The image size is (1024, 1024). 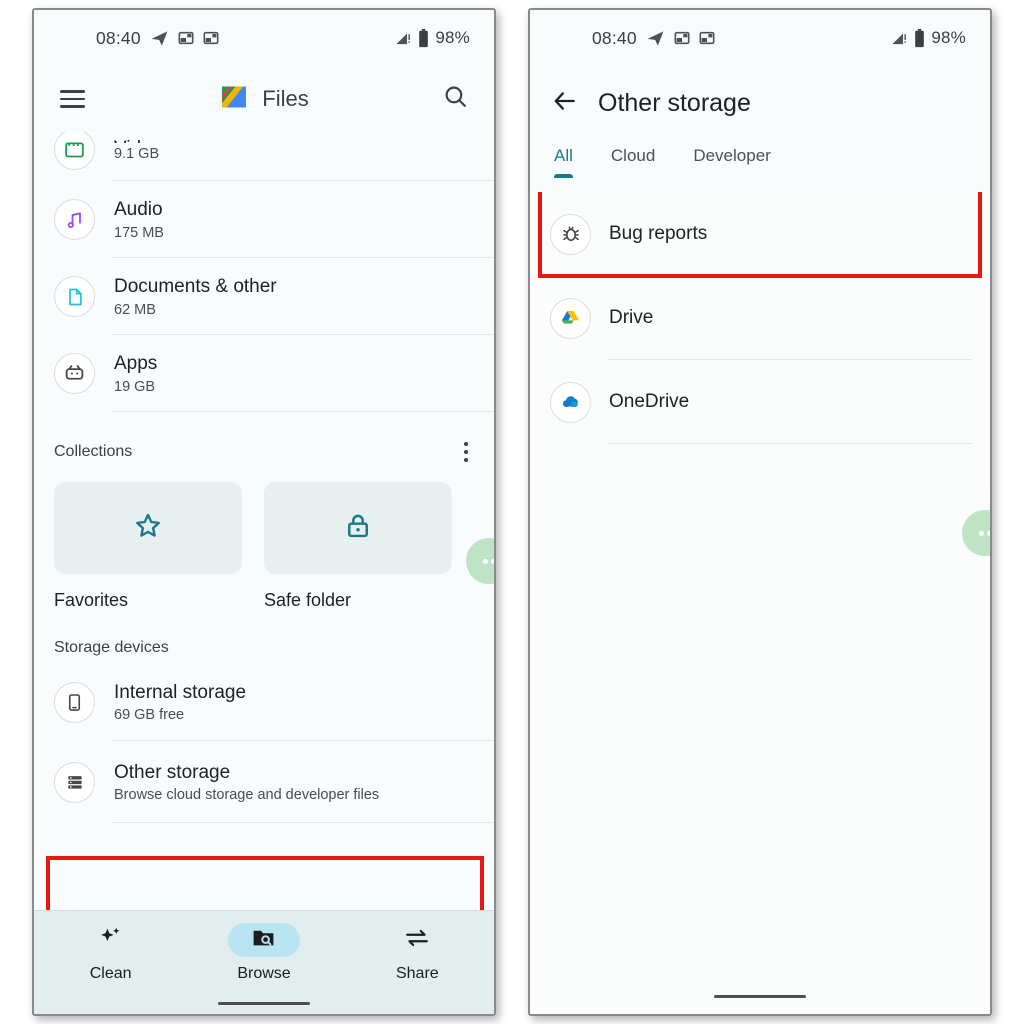 What do you see at coordinates (135, 386) in the screenshot?
I see `category-size: 19 GB` at bounding box center [135, 386].